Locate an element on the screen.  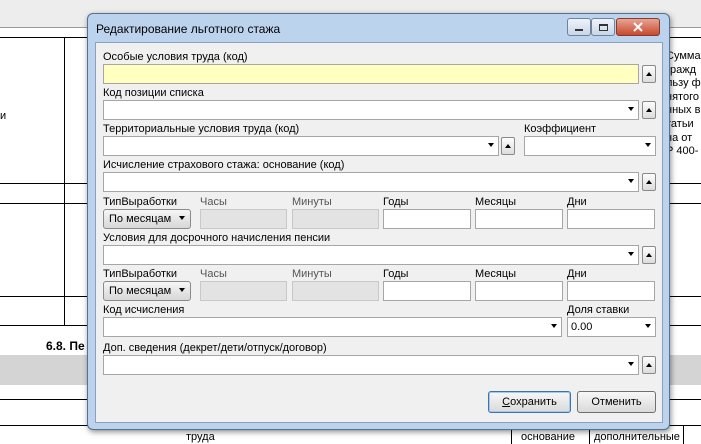
rate-share-value: 0.00 is located at coordinates (582, 327).